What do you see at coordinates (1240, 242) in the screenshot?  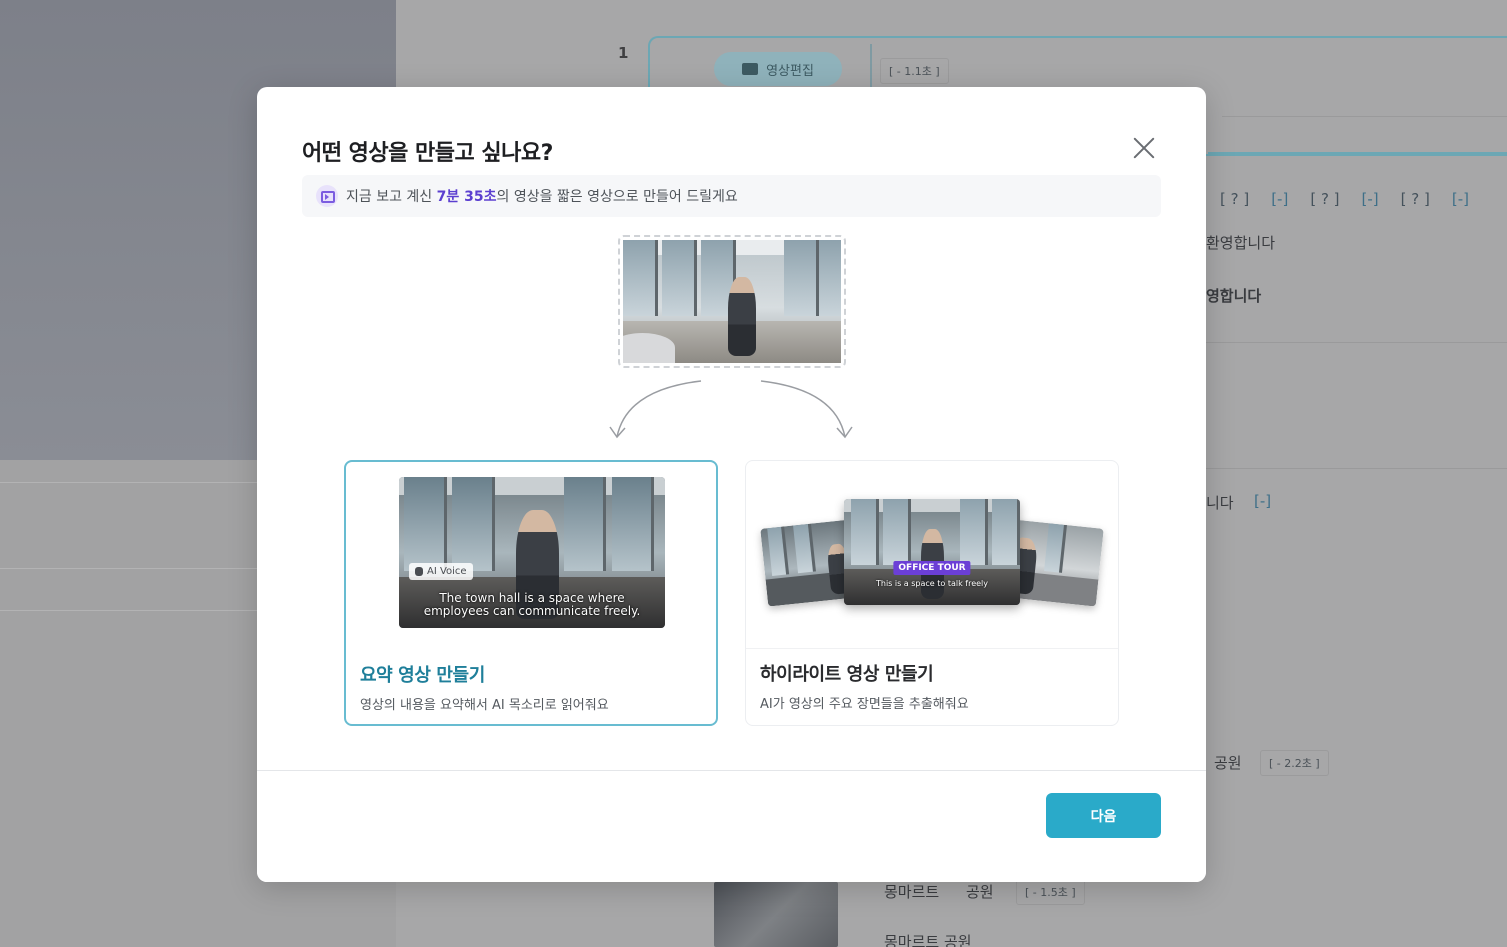 I see `script-line: 환영합니다` at bounding box center [1240, 242].